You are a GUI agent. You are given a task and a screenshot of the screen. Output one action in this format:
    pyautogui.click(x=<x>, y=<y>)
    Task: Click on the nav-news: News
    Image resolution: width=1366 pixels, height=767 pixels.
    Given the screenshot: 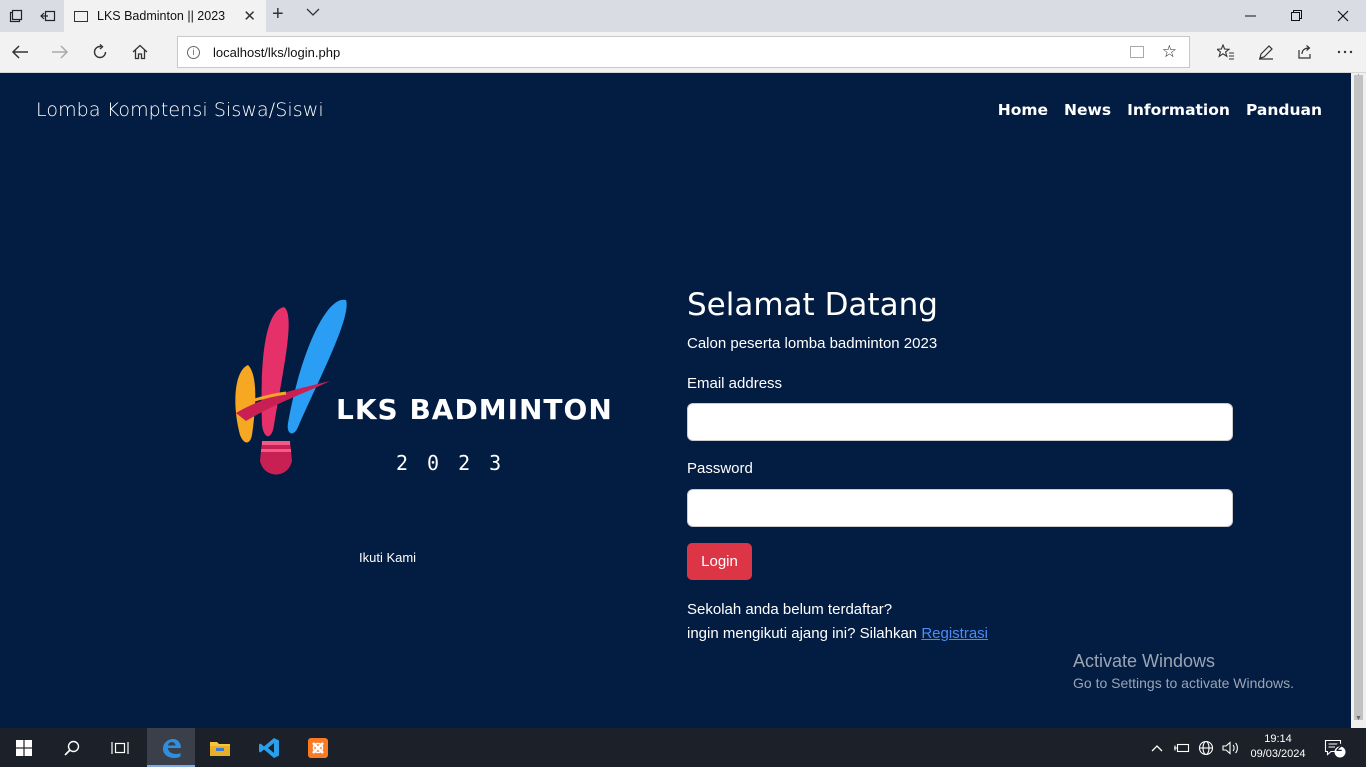 What is the action you would take?
    pyautogui.click(x=1087, y=110)
    